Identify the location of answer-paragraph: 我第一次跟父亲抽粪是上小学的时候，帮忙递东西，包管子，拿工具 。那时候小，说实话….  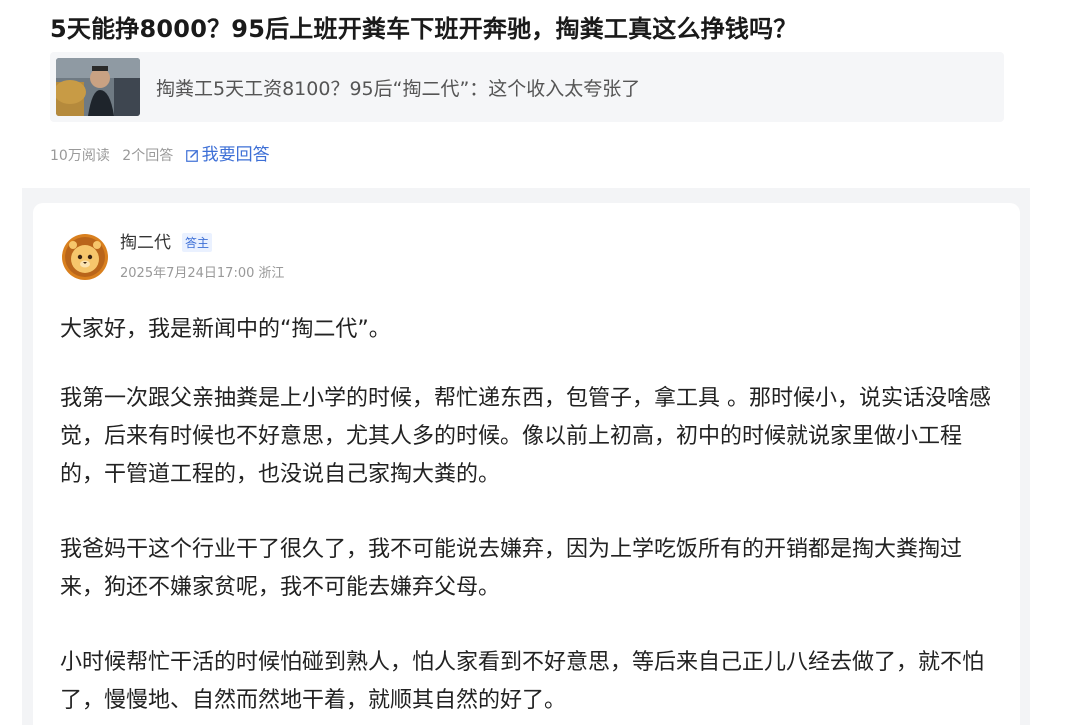
(525, 436).